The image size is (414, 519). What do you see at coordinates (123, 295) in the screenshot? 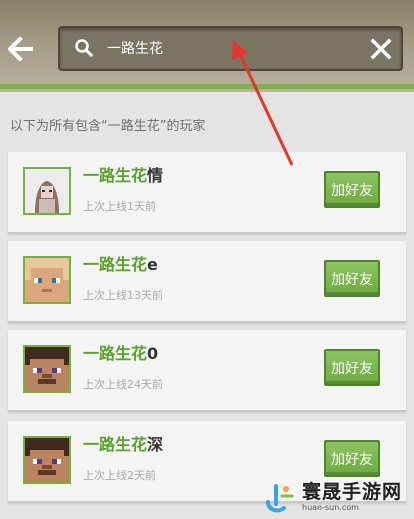
I see `last-online-text: 上次上线13天前` at bounding box center [123, 295].